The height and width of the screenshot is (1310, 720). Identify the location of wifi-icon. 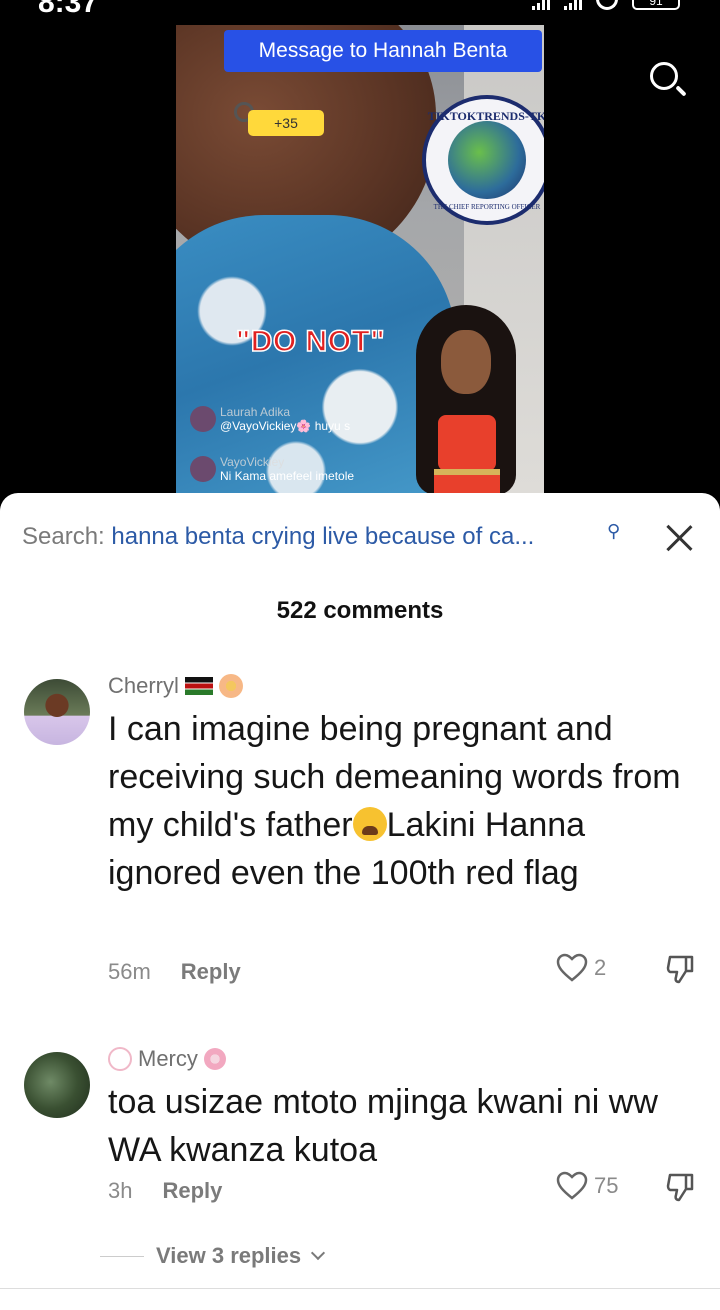
(607, 5).